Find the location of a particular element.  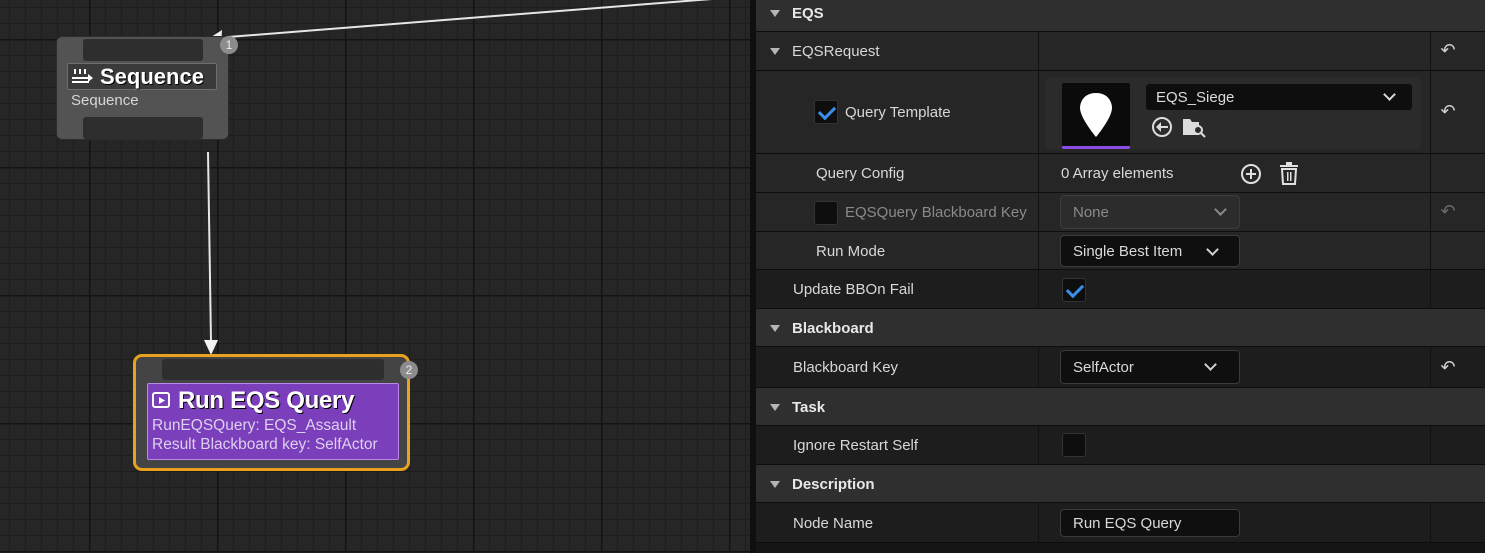

eqs-node-query-line: RunEQSQuery: EQS_Assault is located at coordinates (254, 425).